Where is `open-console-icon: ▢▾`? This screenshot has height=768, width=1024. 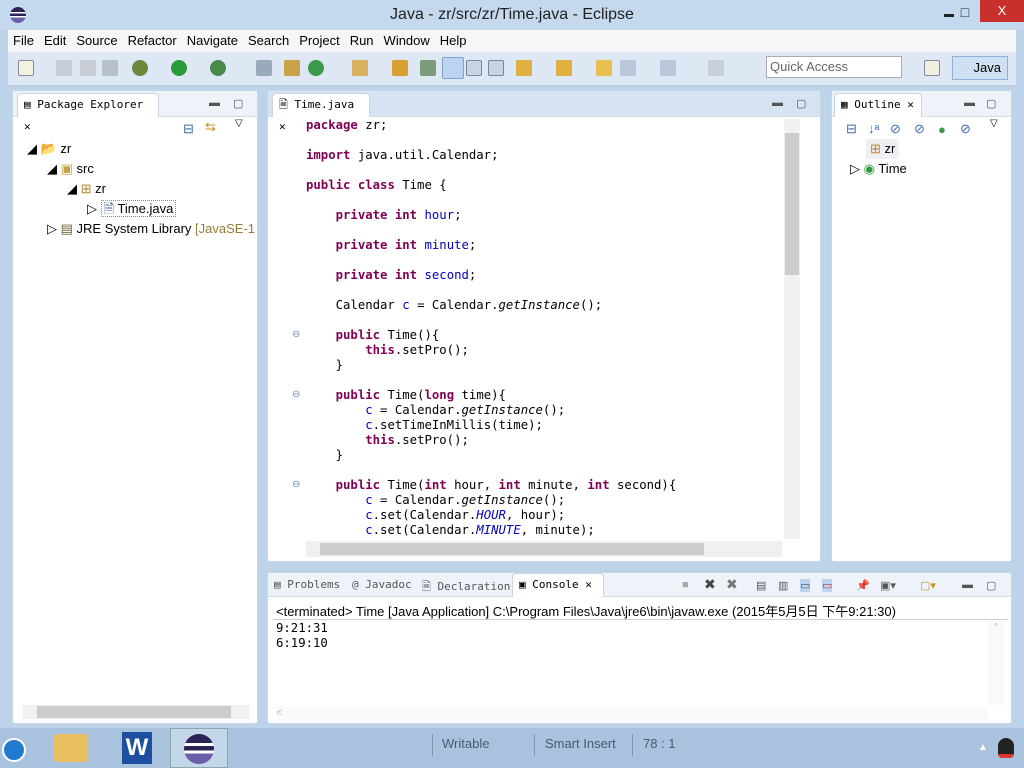
open-console-icon: ▢▾ is located at coordinates (928, 585).